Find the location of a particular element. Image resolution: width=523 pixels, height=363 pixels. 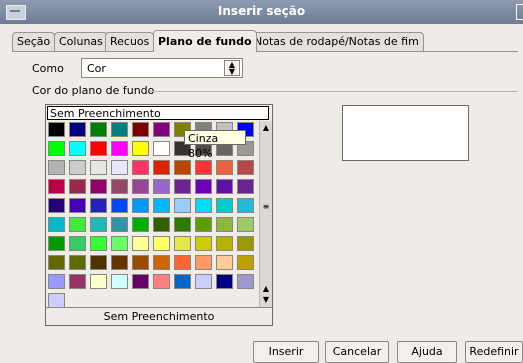

tab-secao: Seção is located at coordinates (34, 41).